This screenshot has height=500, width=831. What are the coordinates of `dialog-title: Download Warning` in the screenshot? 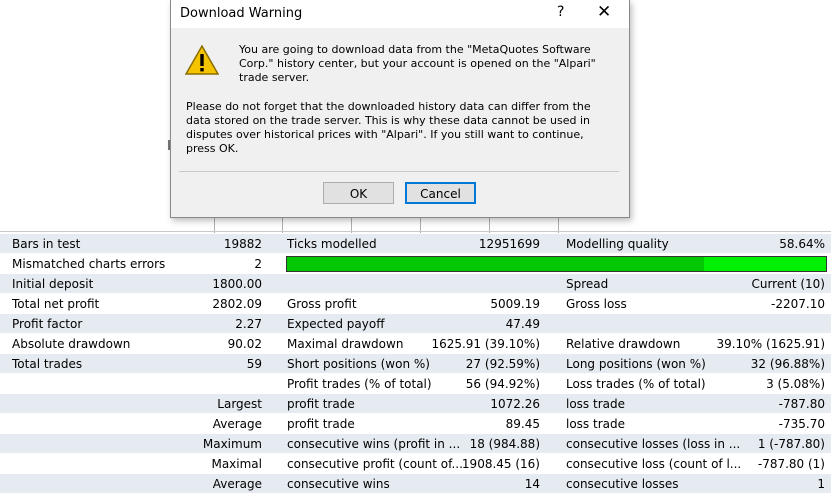 It's located at (241, 13).